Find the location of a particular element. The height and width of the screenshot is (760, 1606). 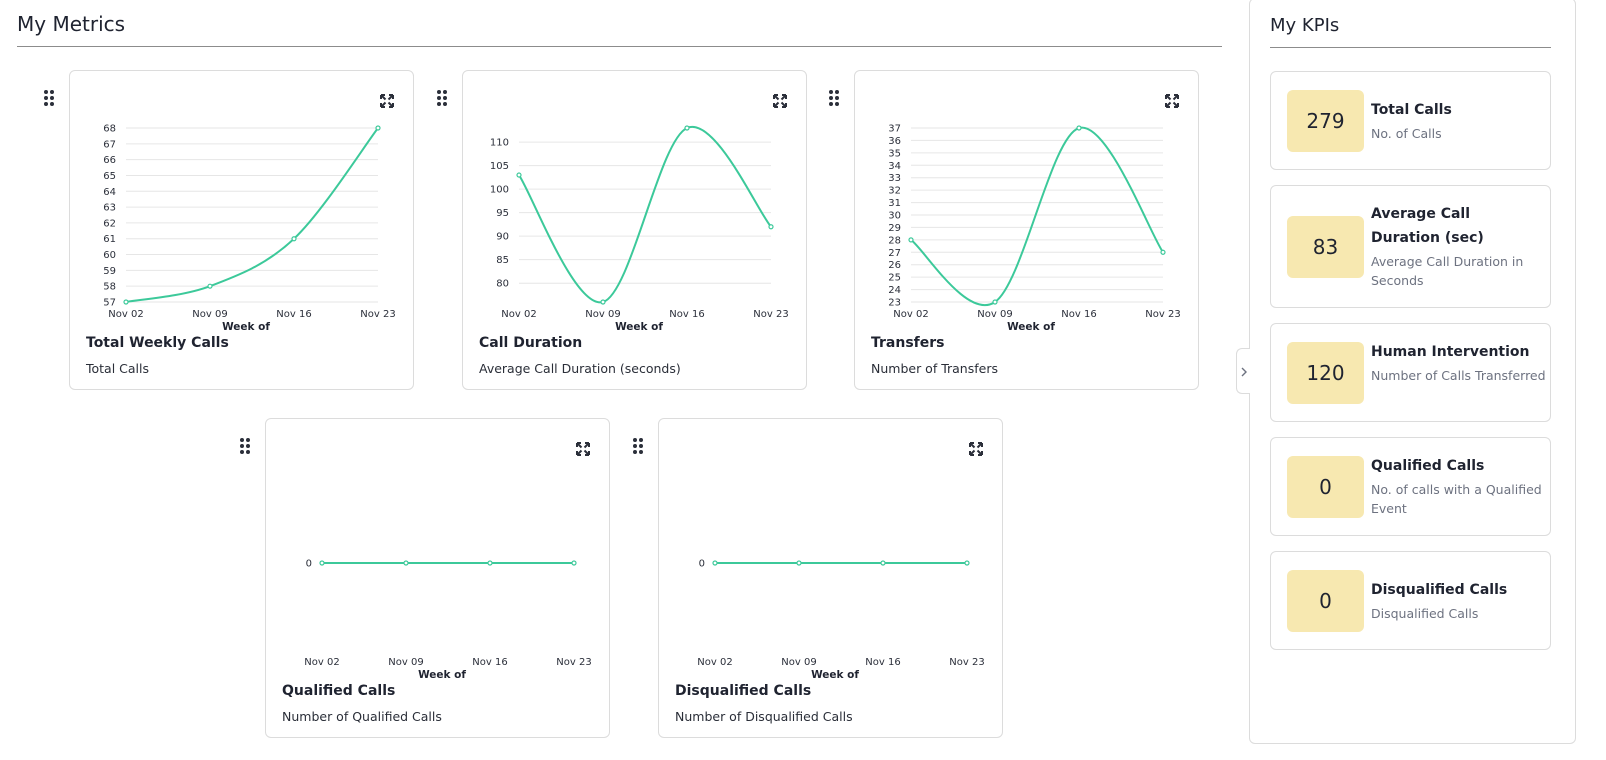

y-tick-label: 28 is located at coordinates (894, 240).